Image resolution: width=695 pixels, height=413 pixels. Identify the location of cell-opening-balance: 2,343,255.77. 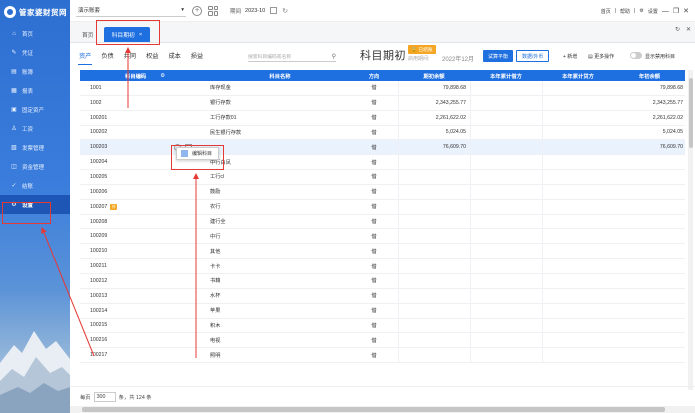
(434, 102).